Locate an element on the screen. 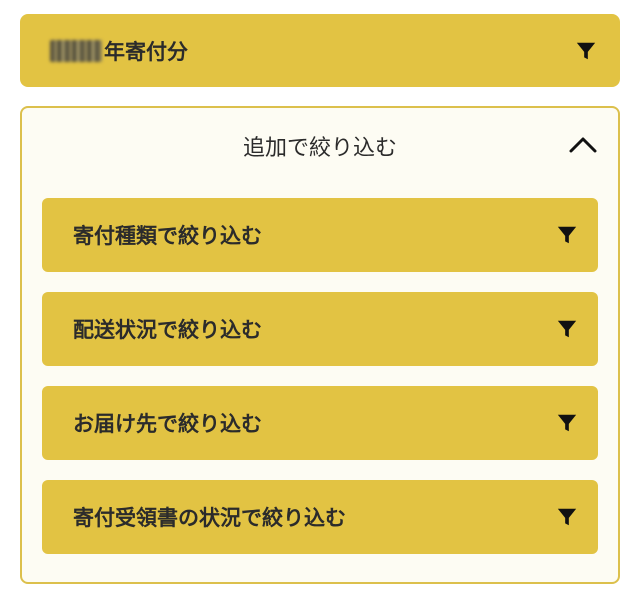 This screenshot has height=600, width=640. year-filter-label: 年寄付分 is located at coordinates (119, 51).